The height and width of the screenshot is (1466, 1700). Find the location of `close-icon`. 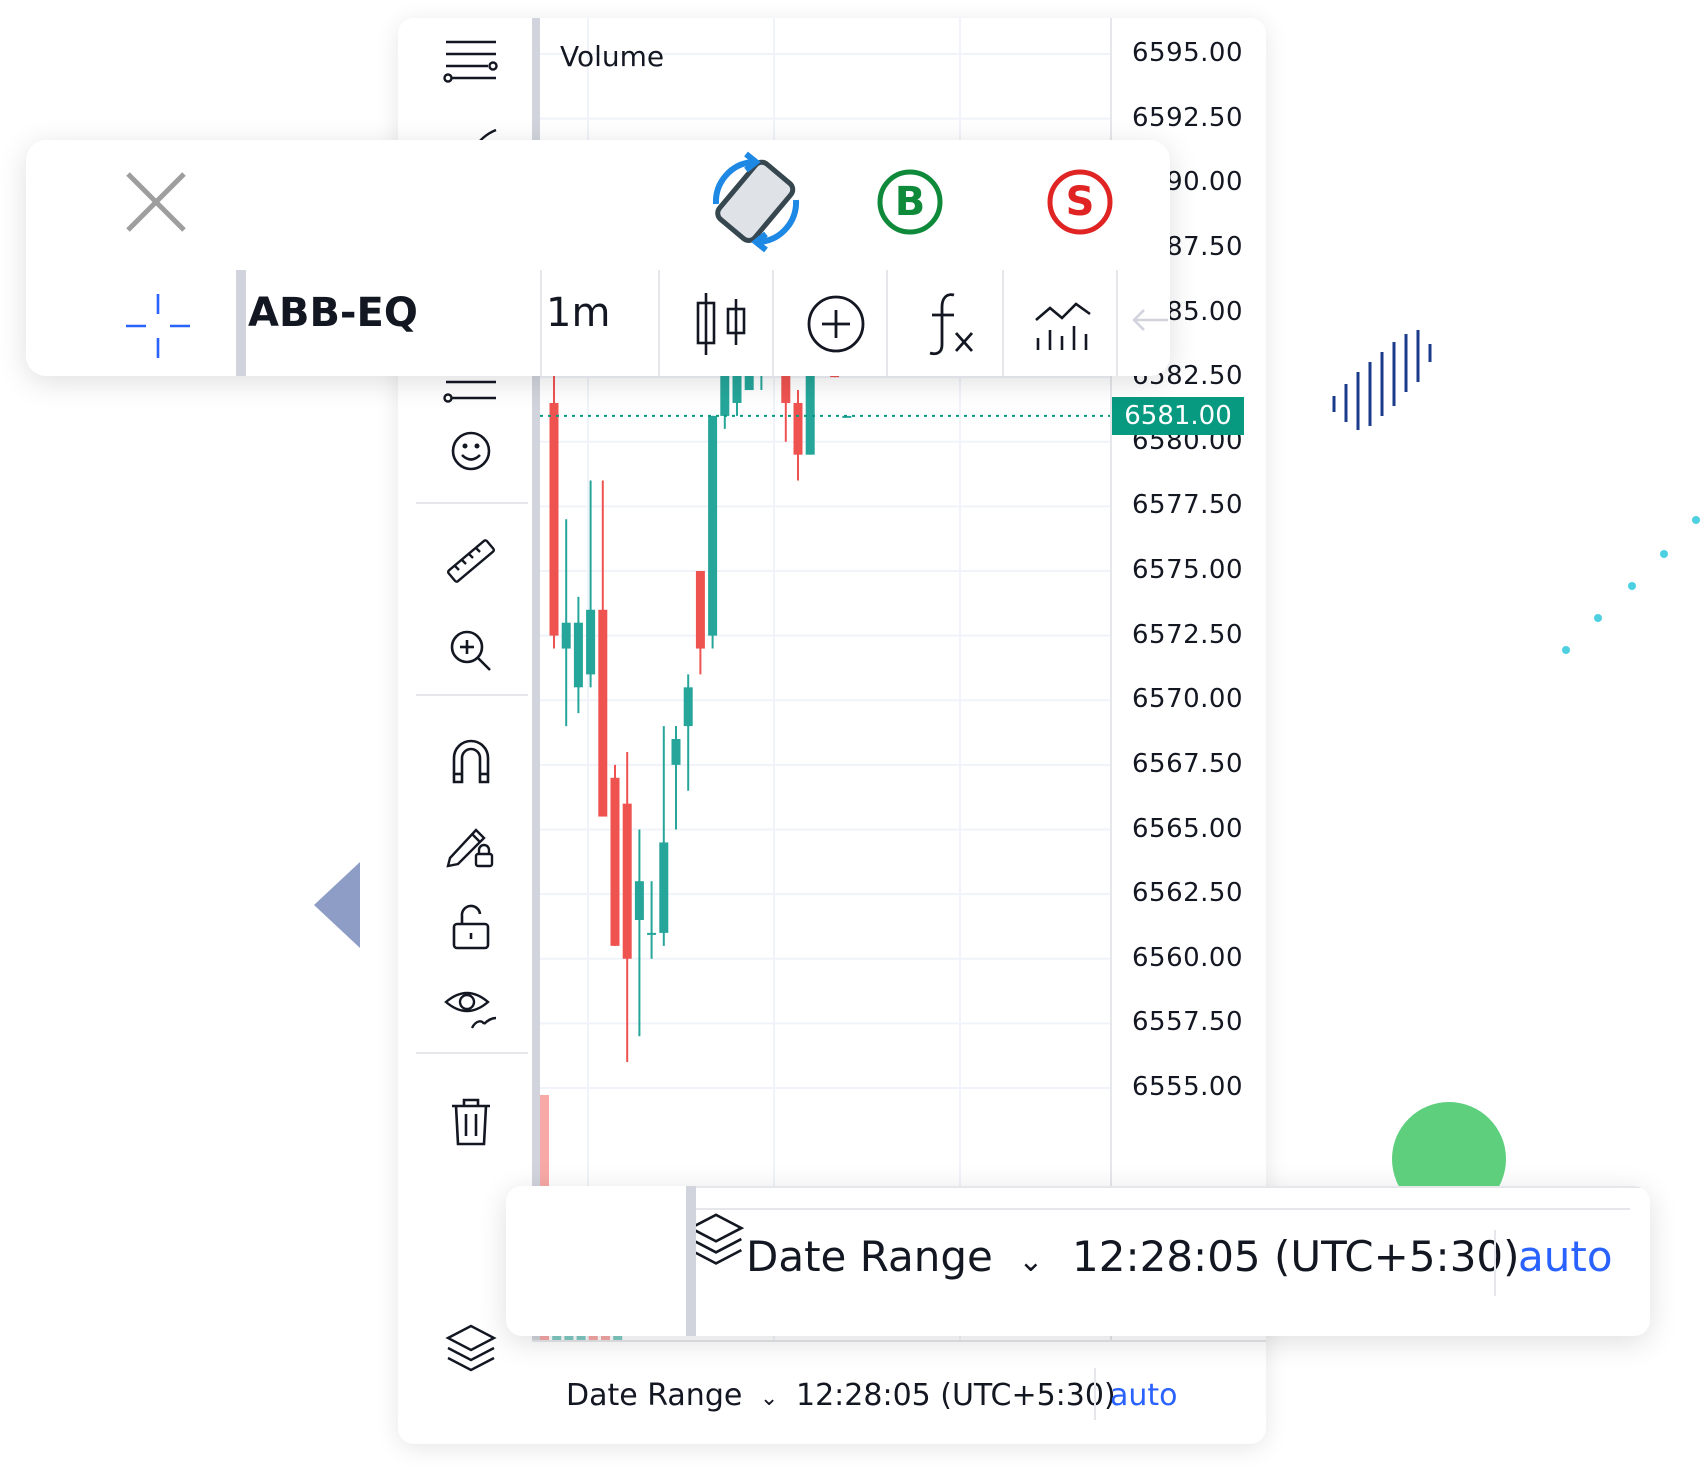

close-icon is located at coordinates (156, 202).